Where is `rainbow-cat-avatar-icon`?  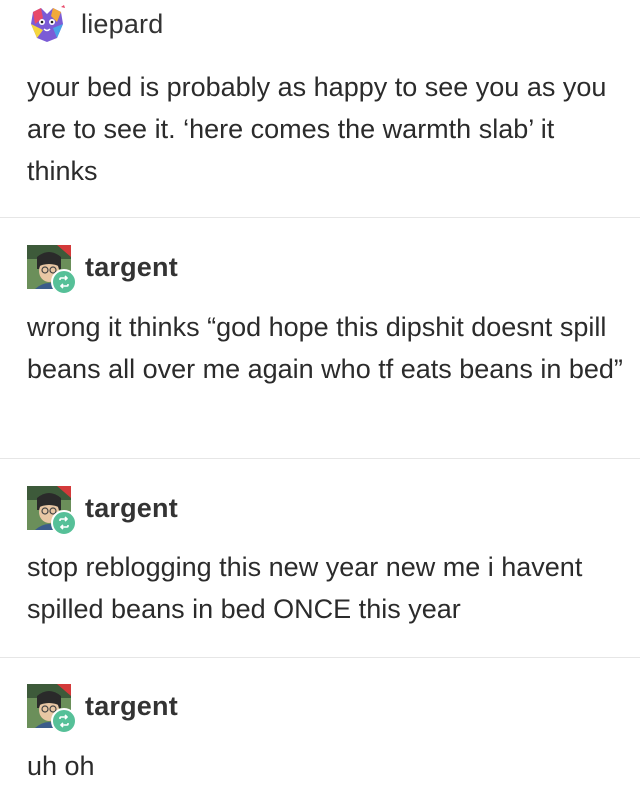
rainbow-cat-avatar-icon is located at coordinates (47, 24).